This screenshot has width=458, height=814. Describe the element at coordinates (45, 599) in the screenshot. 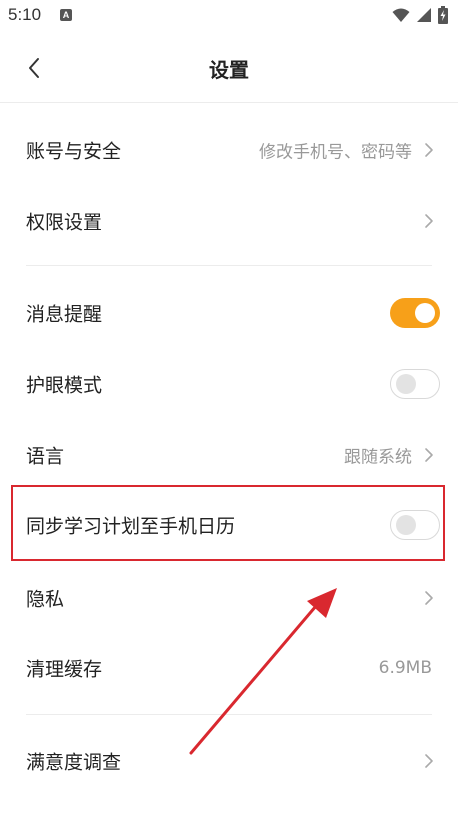

I see `privacy-label: 隐私` at that location.